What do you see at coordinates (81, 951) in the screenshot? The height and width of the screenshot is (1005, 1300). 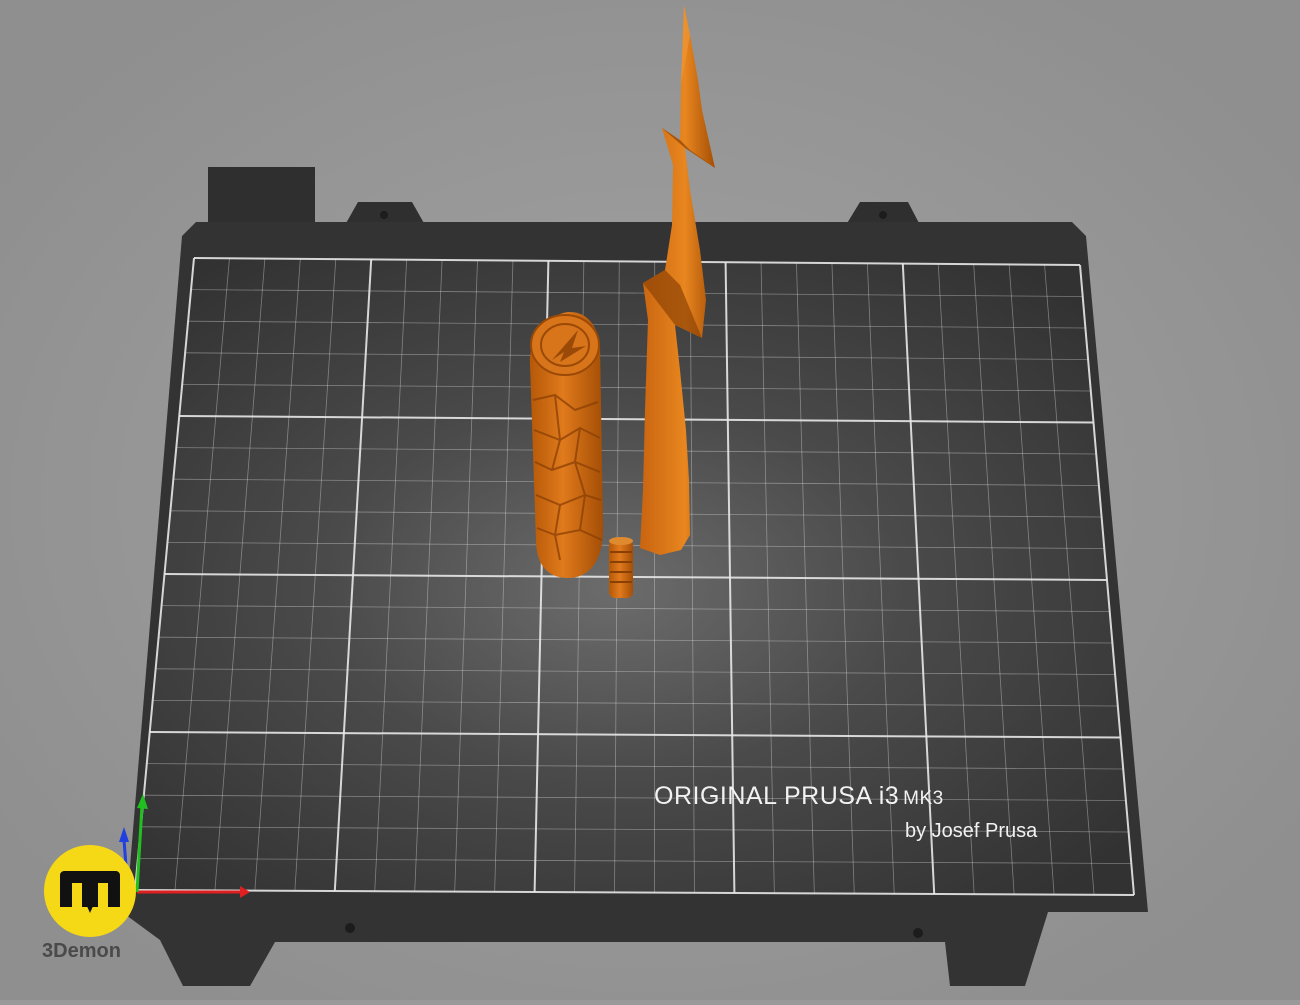 I see `brand-name: 3Demon` at bounding box center [81, 951].